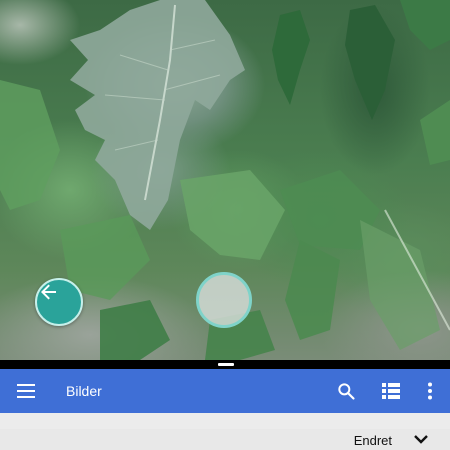  I want to click on section-divider, so click(225, 421).